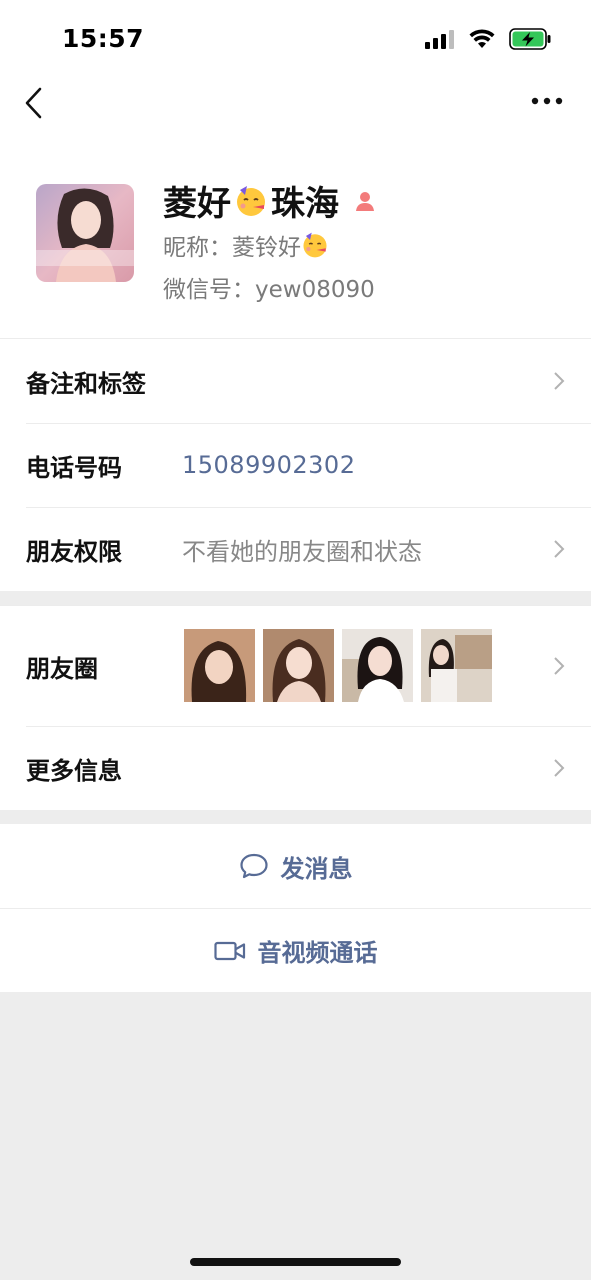  What do you see at coordinates (266, 248) in the screenshot?
I see `nickname-value: 菱铃好` at bounding box center [266, 248].